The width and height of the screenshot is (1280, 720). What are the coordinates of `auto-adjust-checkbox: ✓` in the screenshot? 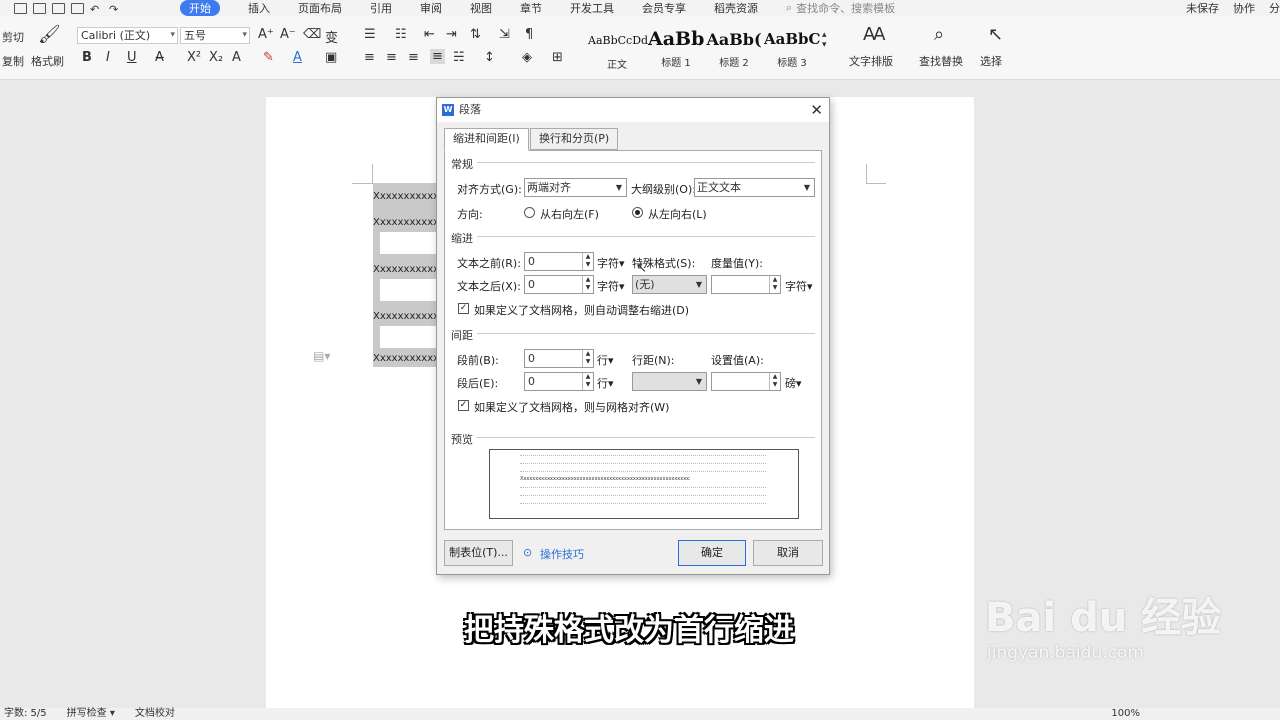 It's located at (463, 308).